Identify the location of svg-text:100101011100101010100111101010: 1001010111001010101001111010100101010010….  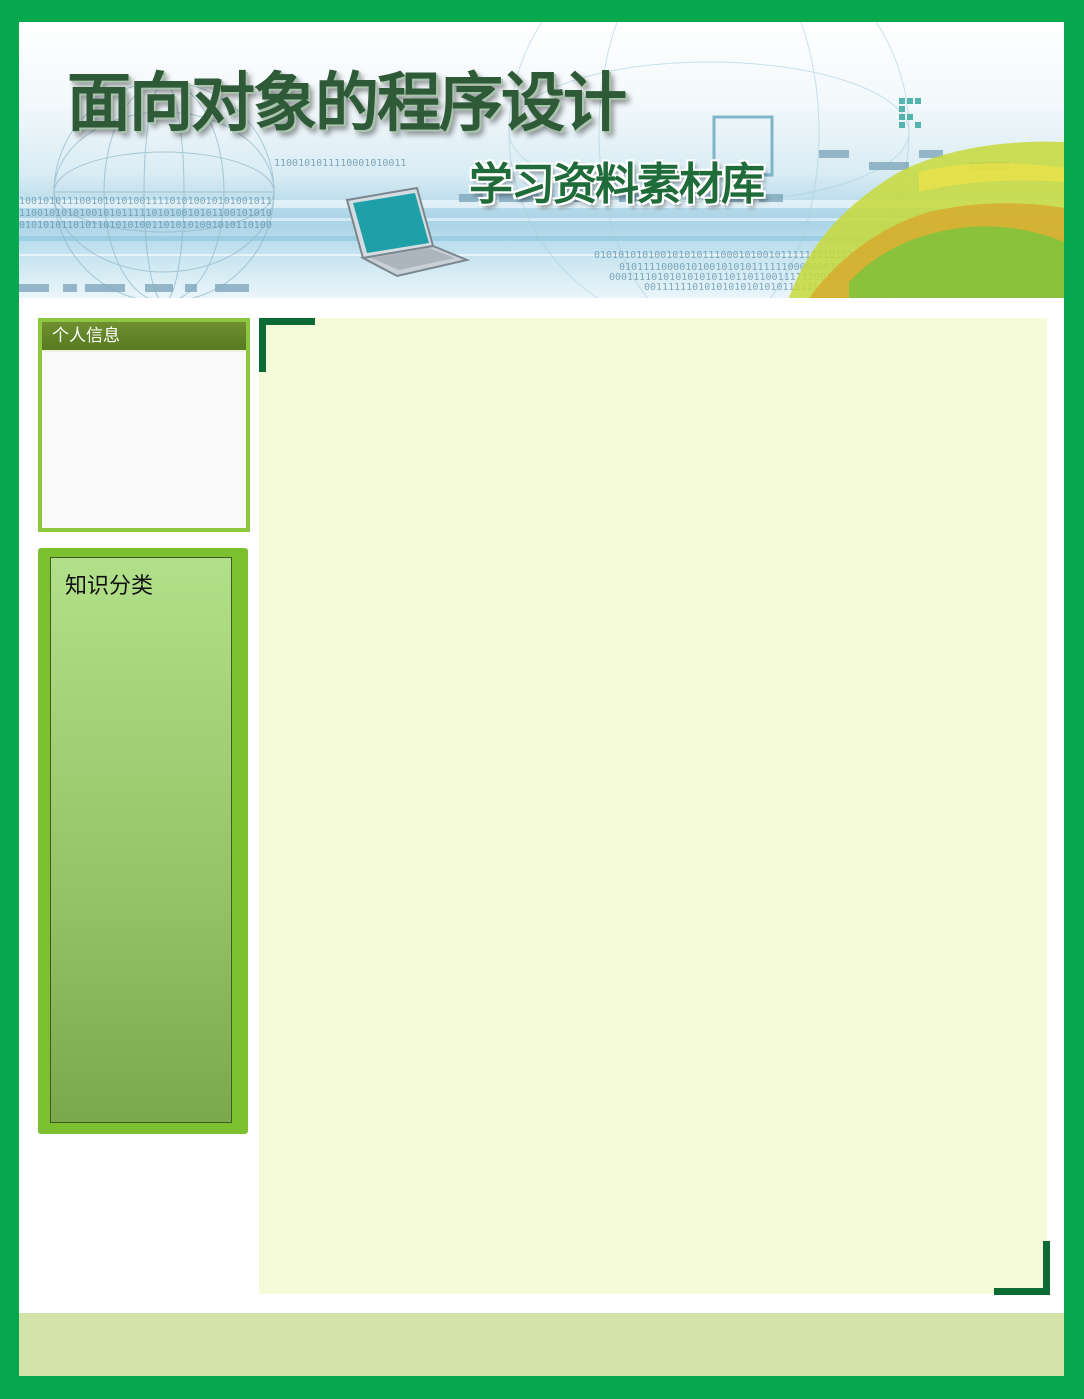
(145, 201).